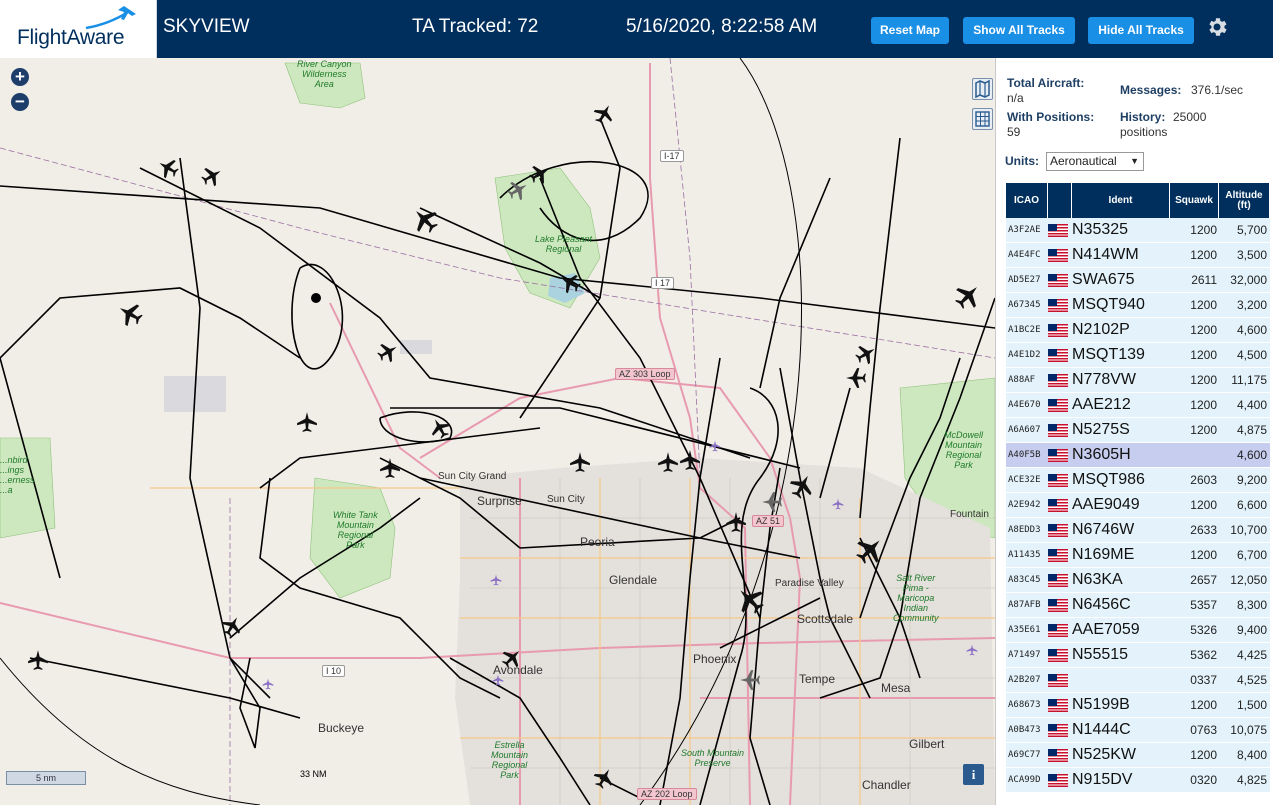  Describe the element at coordinates (1138, 555) in the screenshot. I see `table-row: A11435 N169ME 1200 6,700` at that location.